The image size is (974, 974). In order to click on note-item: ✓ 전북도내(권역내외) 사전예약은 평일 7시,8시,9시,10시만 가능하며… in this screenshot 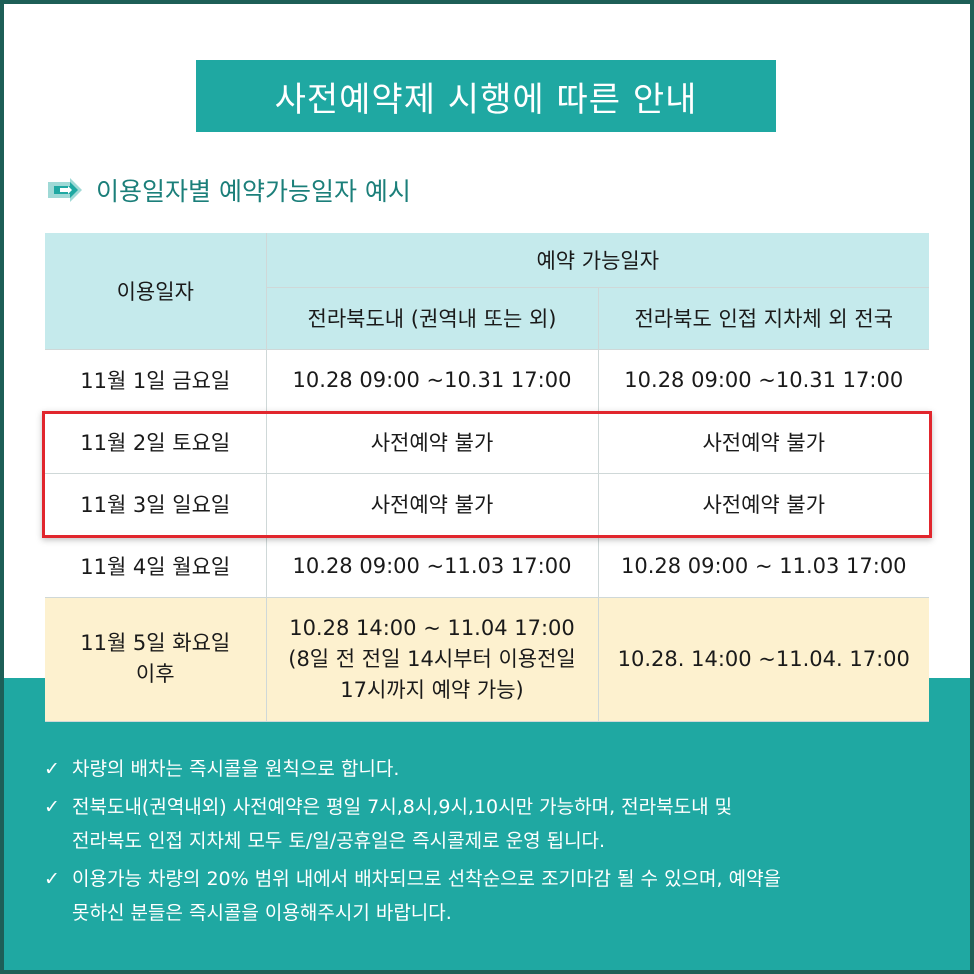, I will do `click(489, 824)`.